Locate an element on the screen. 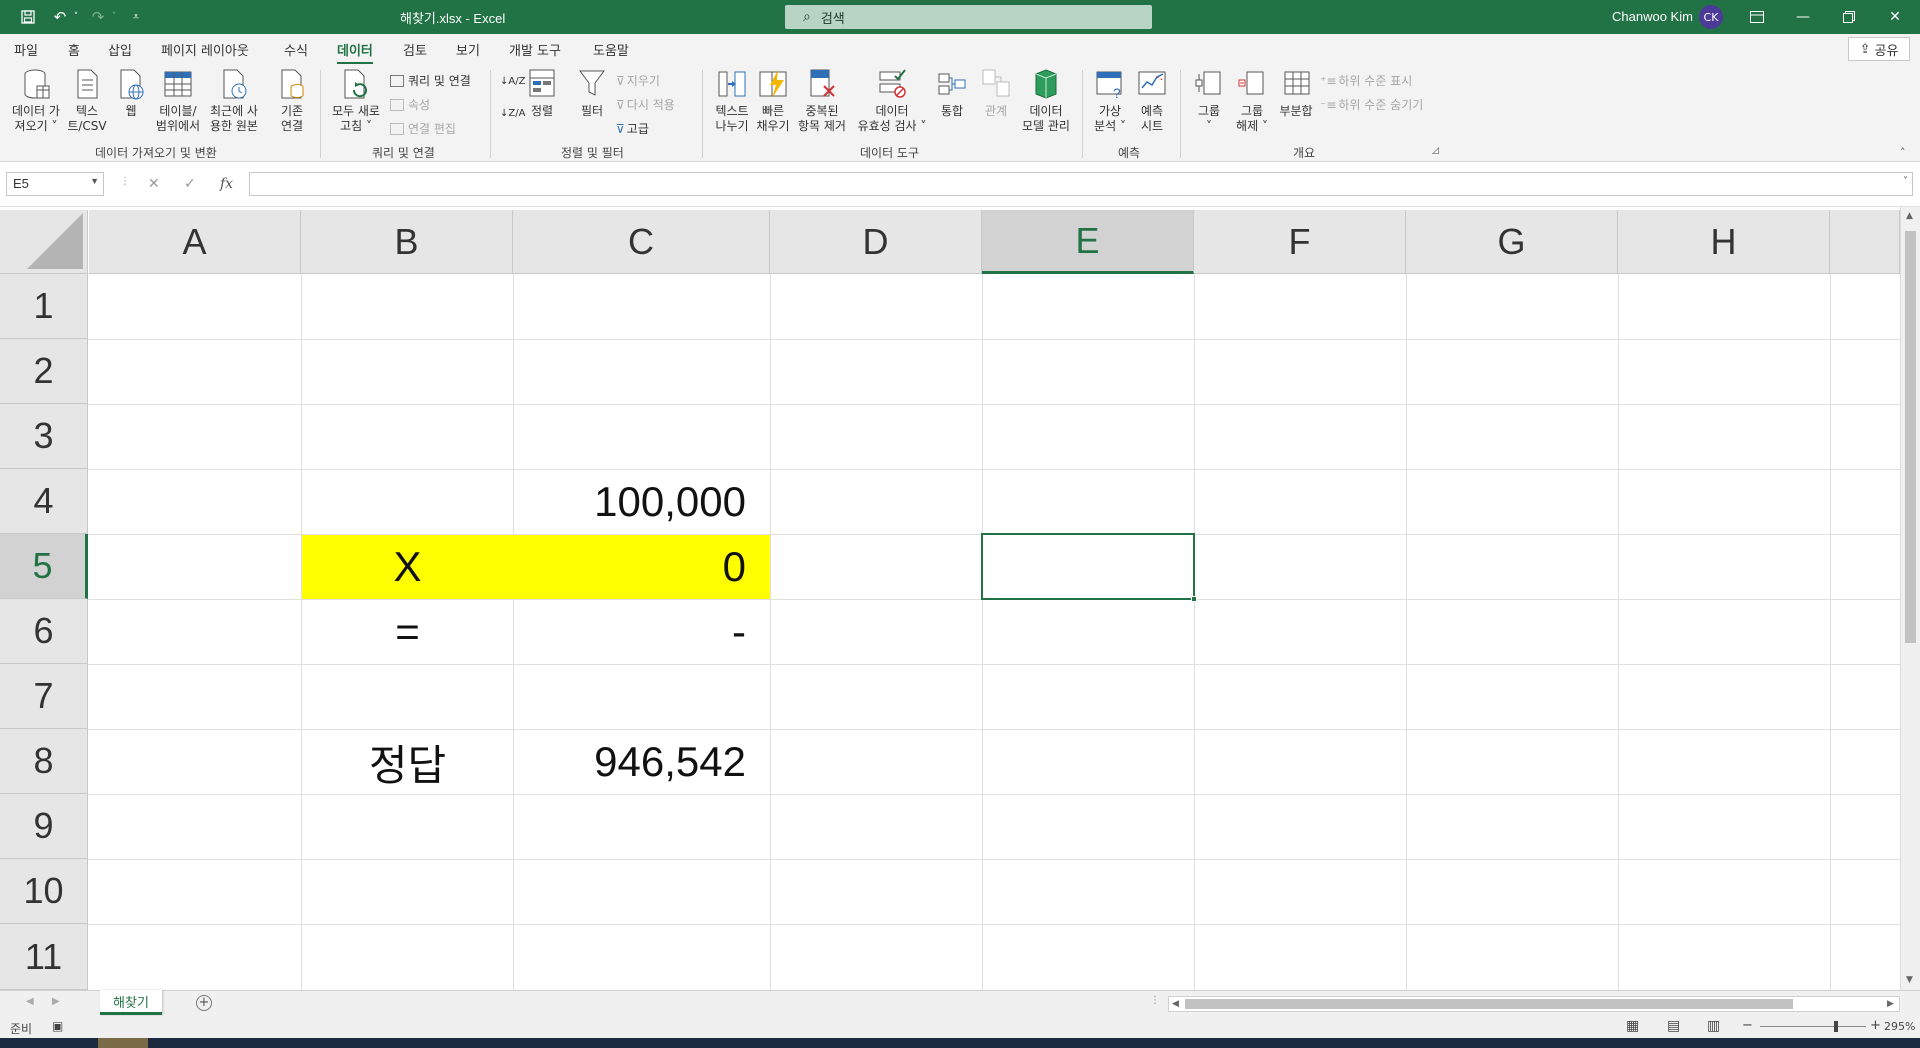  enter-icon: ✓ is located at coordinates (190, 184).